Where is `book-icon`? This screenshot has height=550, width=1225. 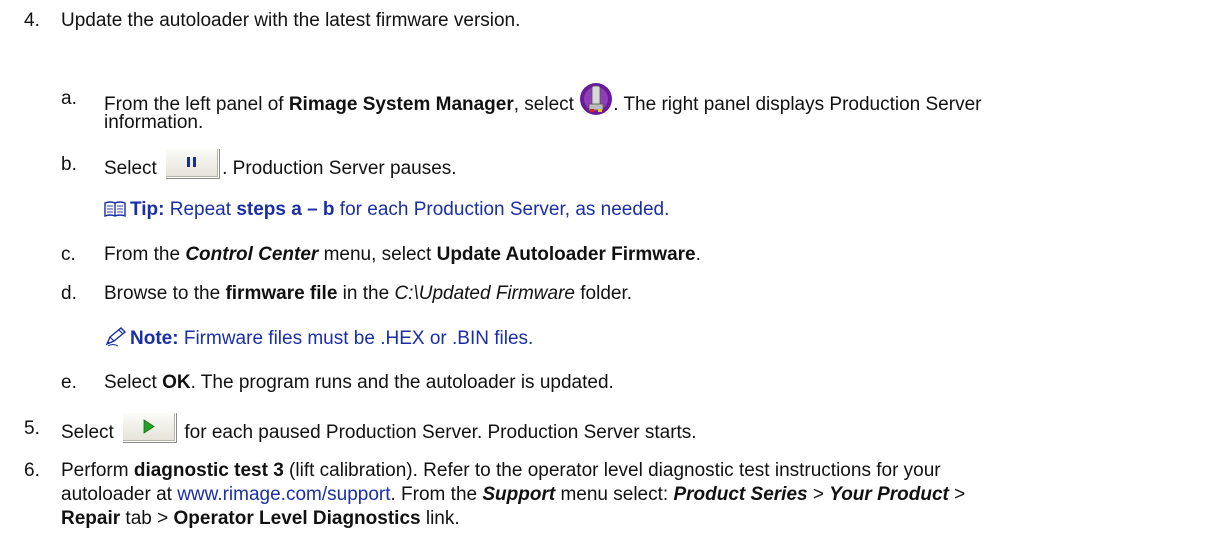 book-icon is located at coordinates (115, 209).